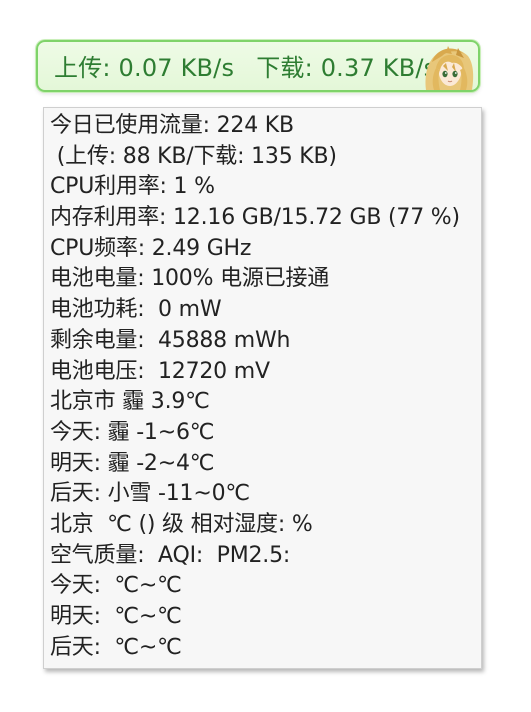  I want to click on anime-girl-mascot-icon, so click(449, 68).